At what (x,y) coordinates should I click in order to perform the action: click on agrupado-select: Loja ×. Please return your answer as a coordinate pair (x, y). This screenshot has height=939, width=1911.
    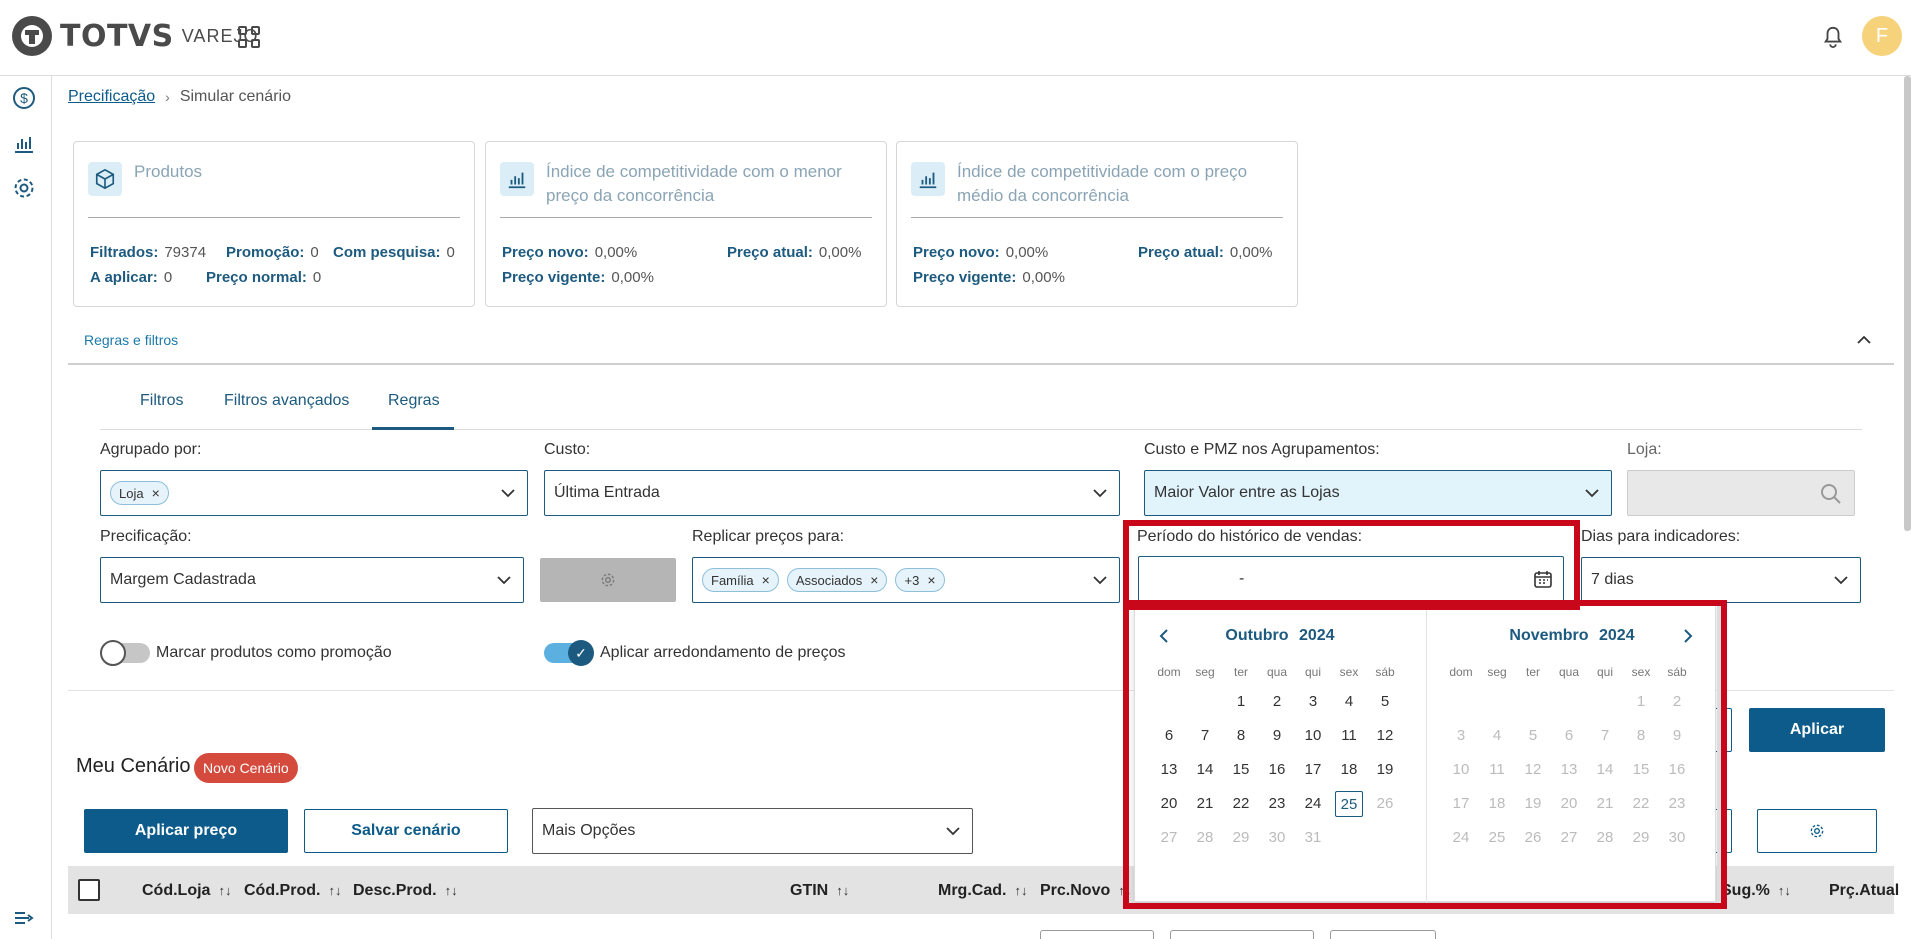
    Looking at the image, I should click on (314, 493).